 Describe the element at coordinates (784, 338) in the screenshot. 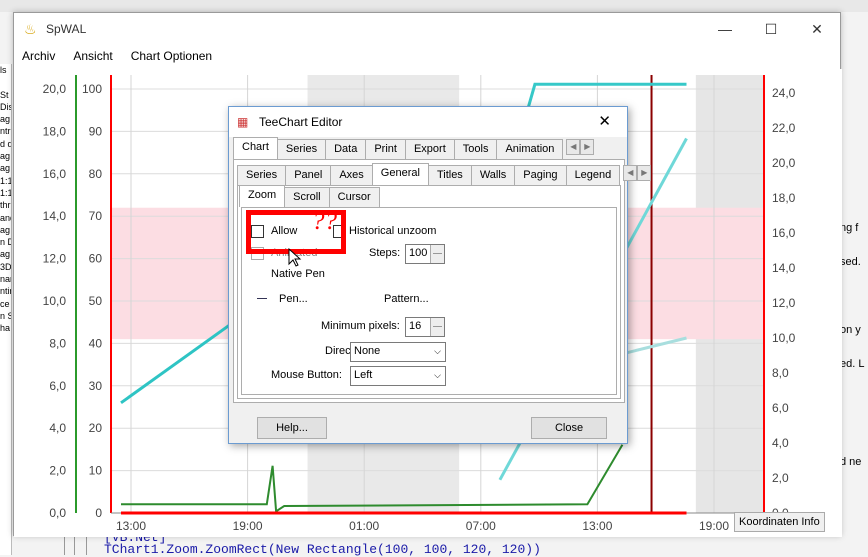

I see `y-right-tick: 10,0` at that location.